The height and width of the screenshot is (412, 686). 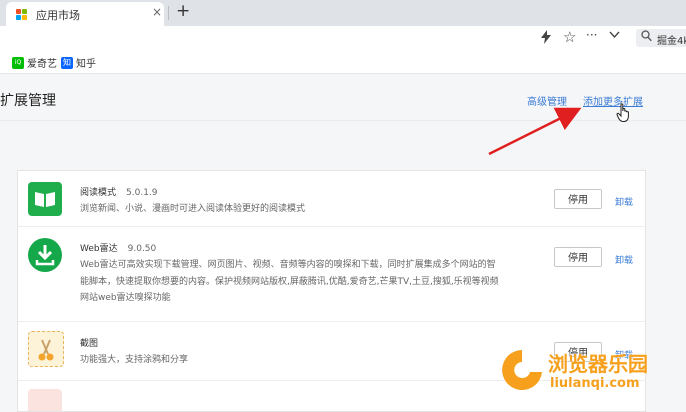 What do you see at coordinates (142, 193) in the screenshot?
I see `extension-version: 5.0.1.9` at bounding box center [142, 193].